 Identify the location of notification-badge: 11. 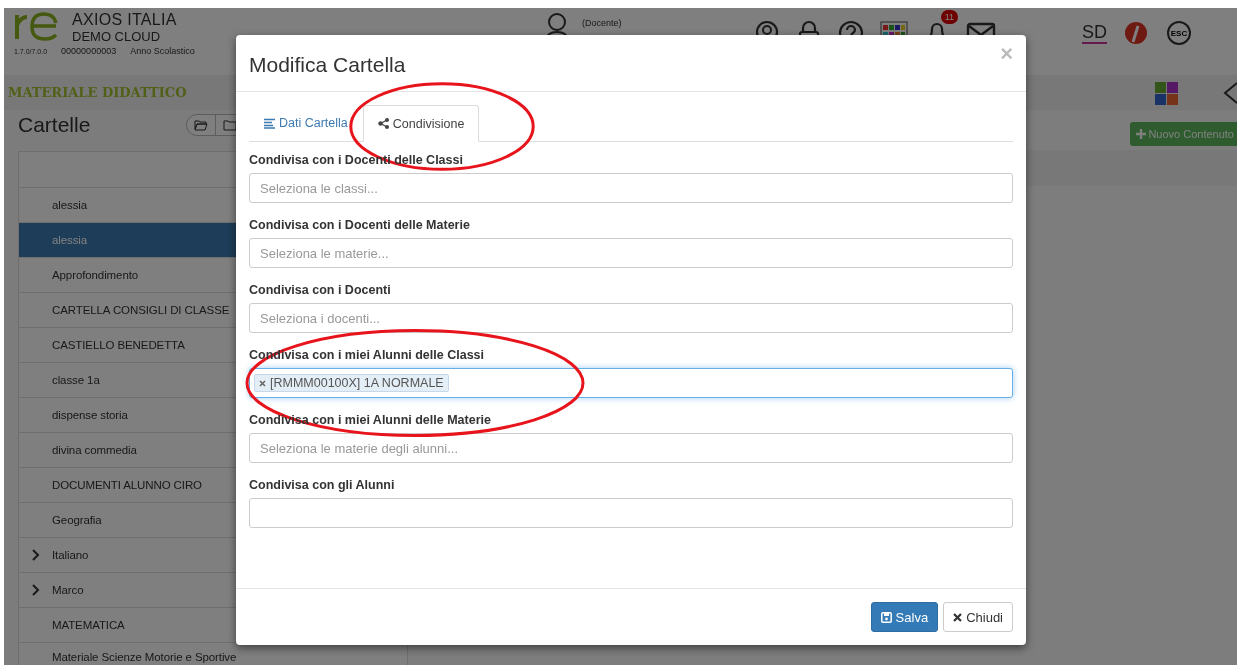
(949, 17).